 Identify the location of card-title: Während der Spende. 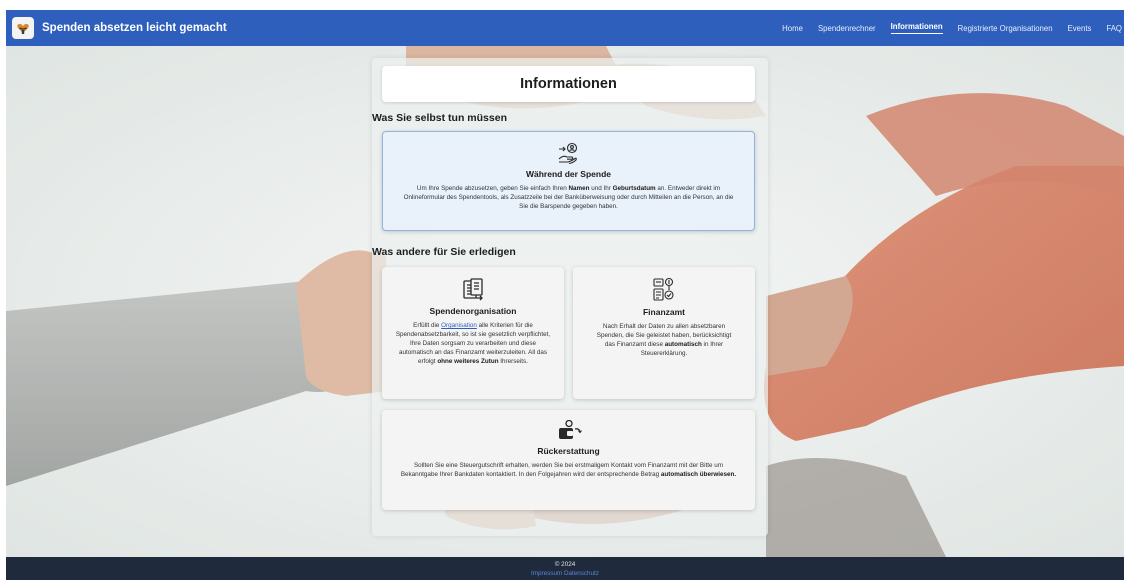
(568, 174).